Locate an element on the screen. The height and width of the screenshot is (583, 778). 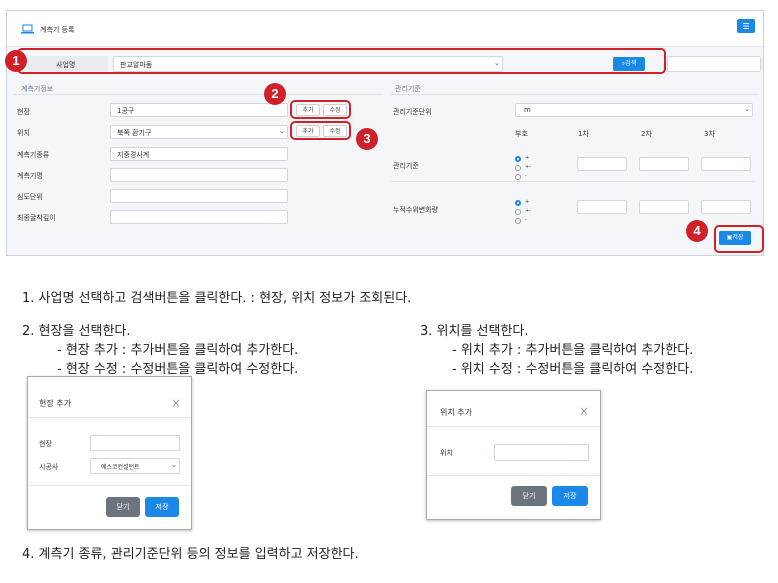
cumulative-row-label: 누적수위변화량 is located at coordinates (416, 210).